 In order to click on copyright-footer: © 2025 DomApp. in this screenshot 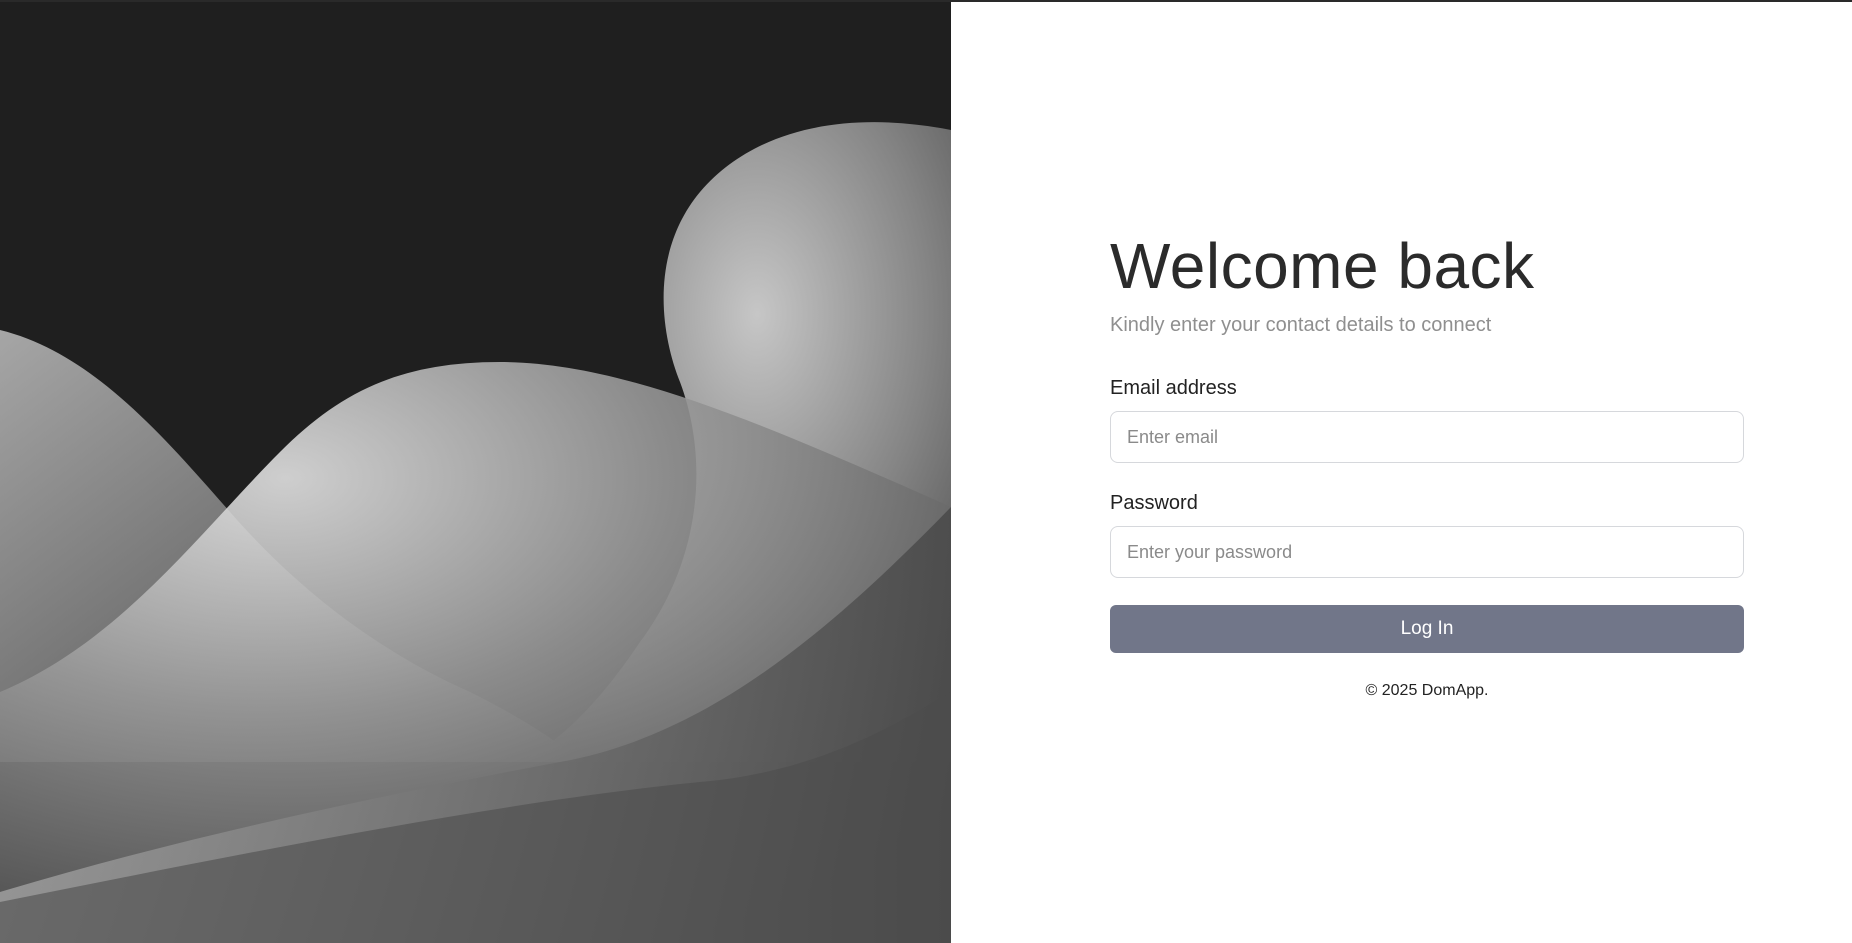, I will do `click(1427, 690)`.